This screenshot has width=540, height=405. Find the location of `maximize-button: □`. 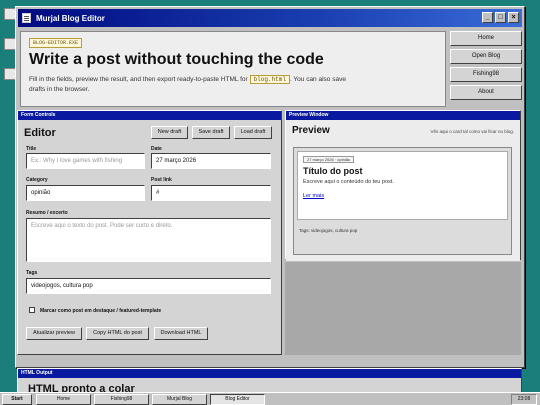

maximize-button: □ is located at coordinates (500, 17).